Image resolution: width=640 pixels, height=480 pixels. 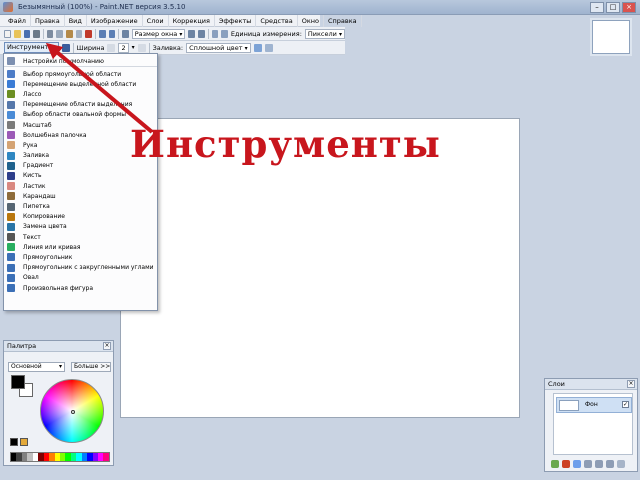 What do you see at coordinates (257, 47) in the screenshot?
I see `antialias-icon` at bounding box center [257, 47].